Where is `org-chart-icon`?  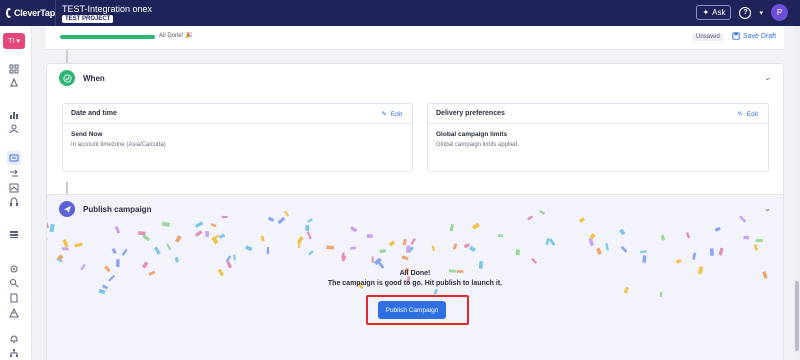 org-chart-icon is located at coordinates (14, 353).